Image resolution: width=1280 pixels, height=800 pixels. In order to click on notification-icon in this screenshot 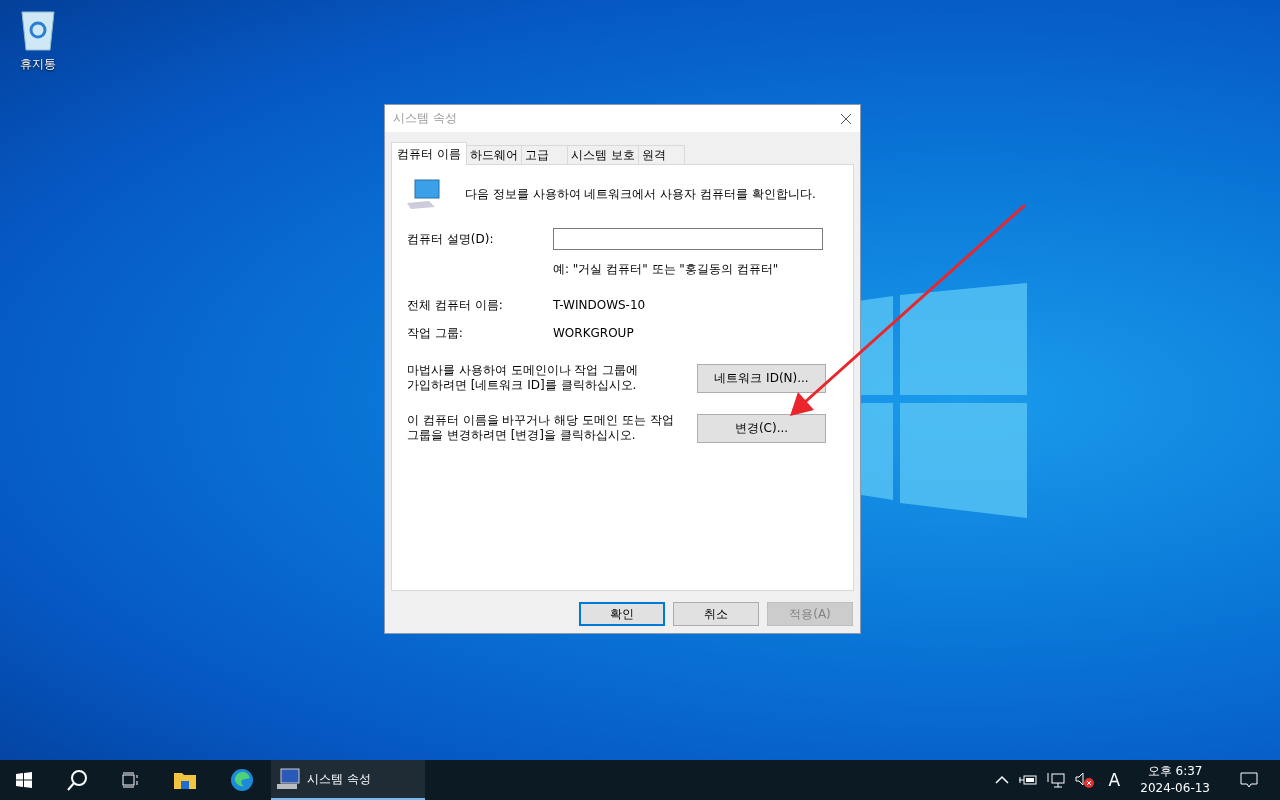, I will do `click(1249, 780)`.